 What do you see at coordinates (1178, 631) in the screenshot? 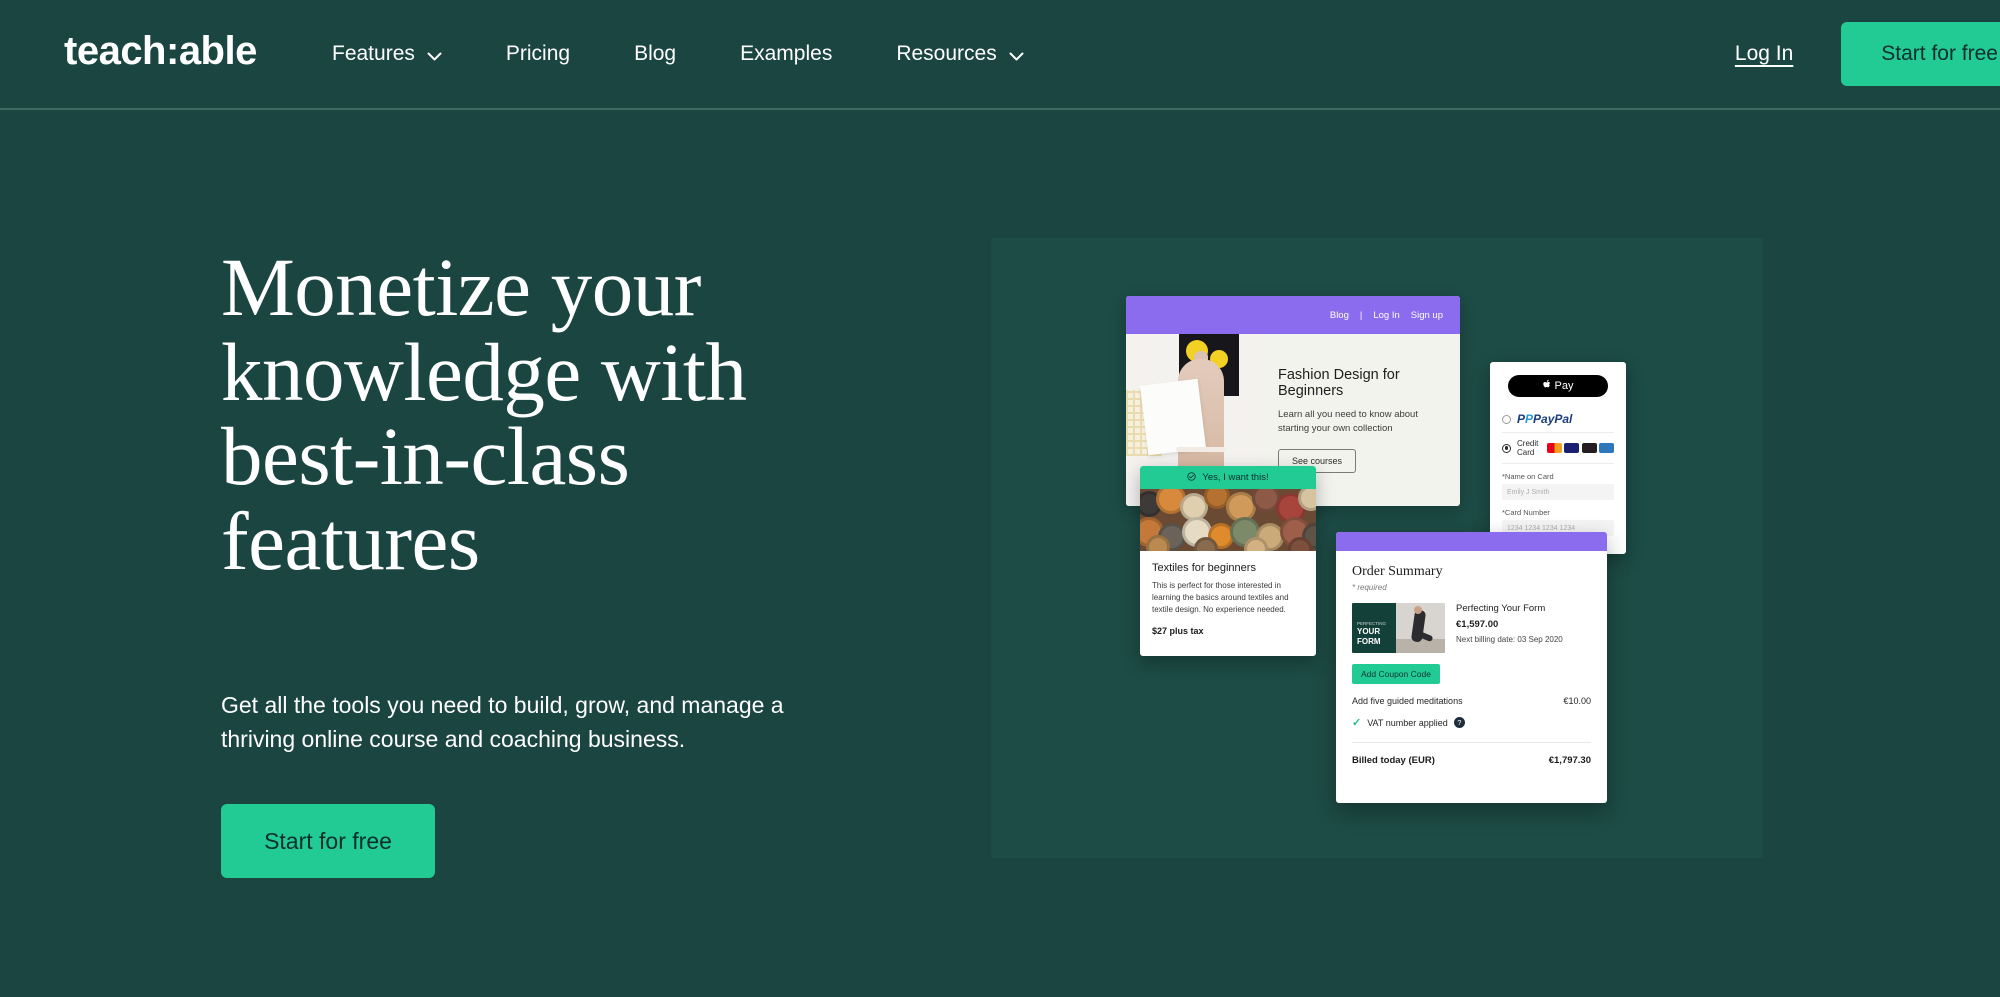
I see `textiles-price: $27 plus tax` at bounding box center [1178, 631].